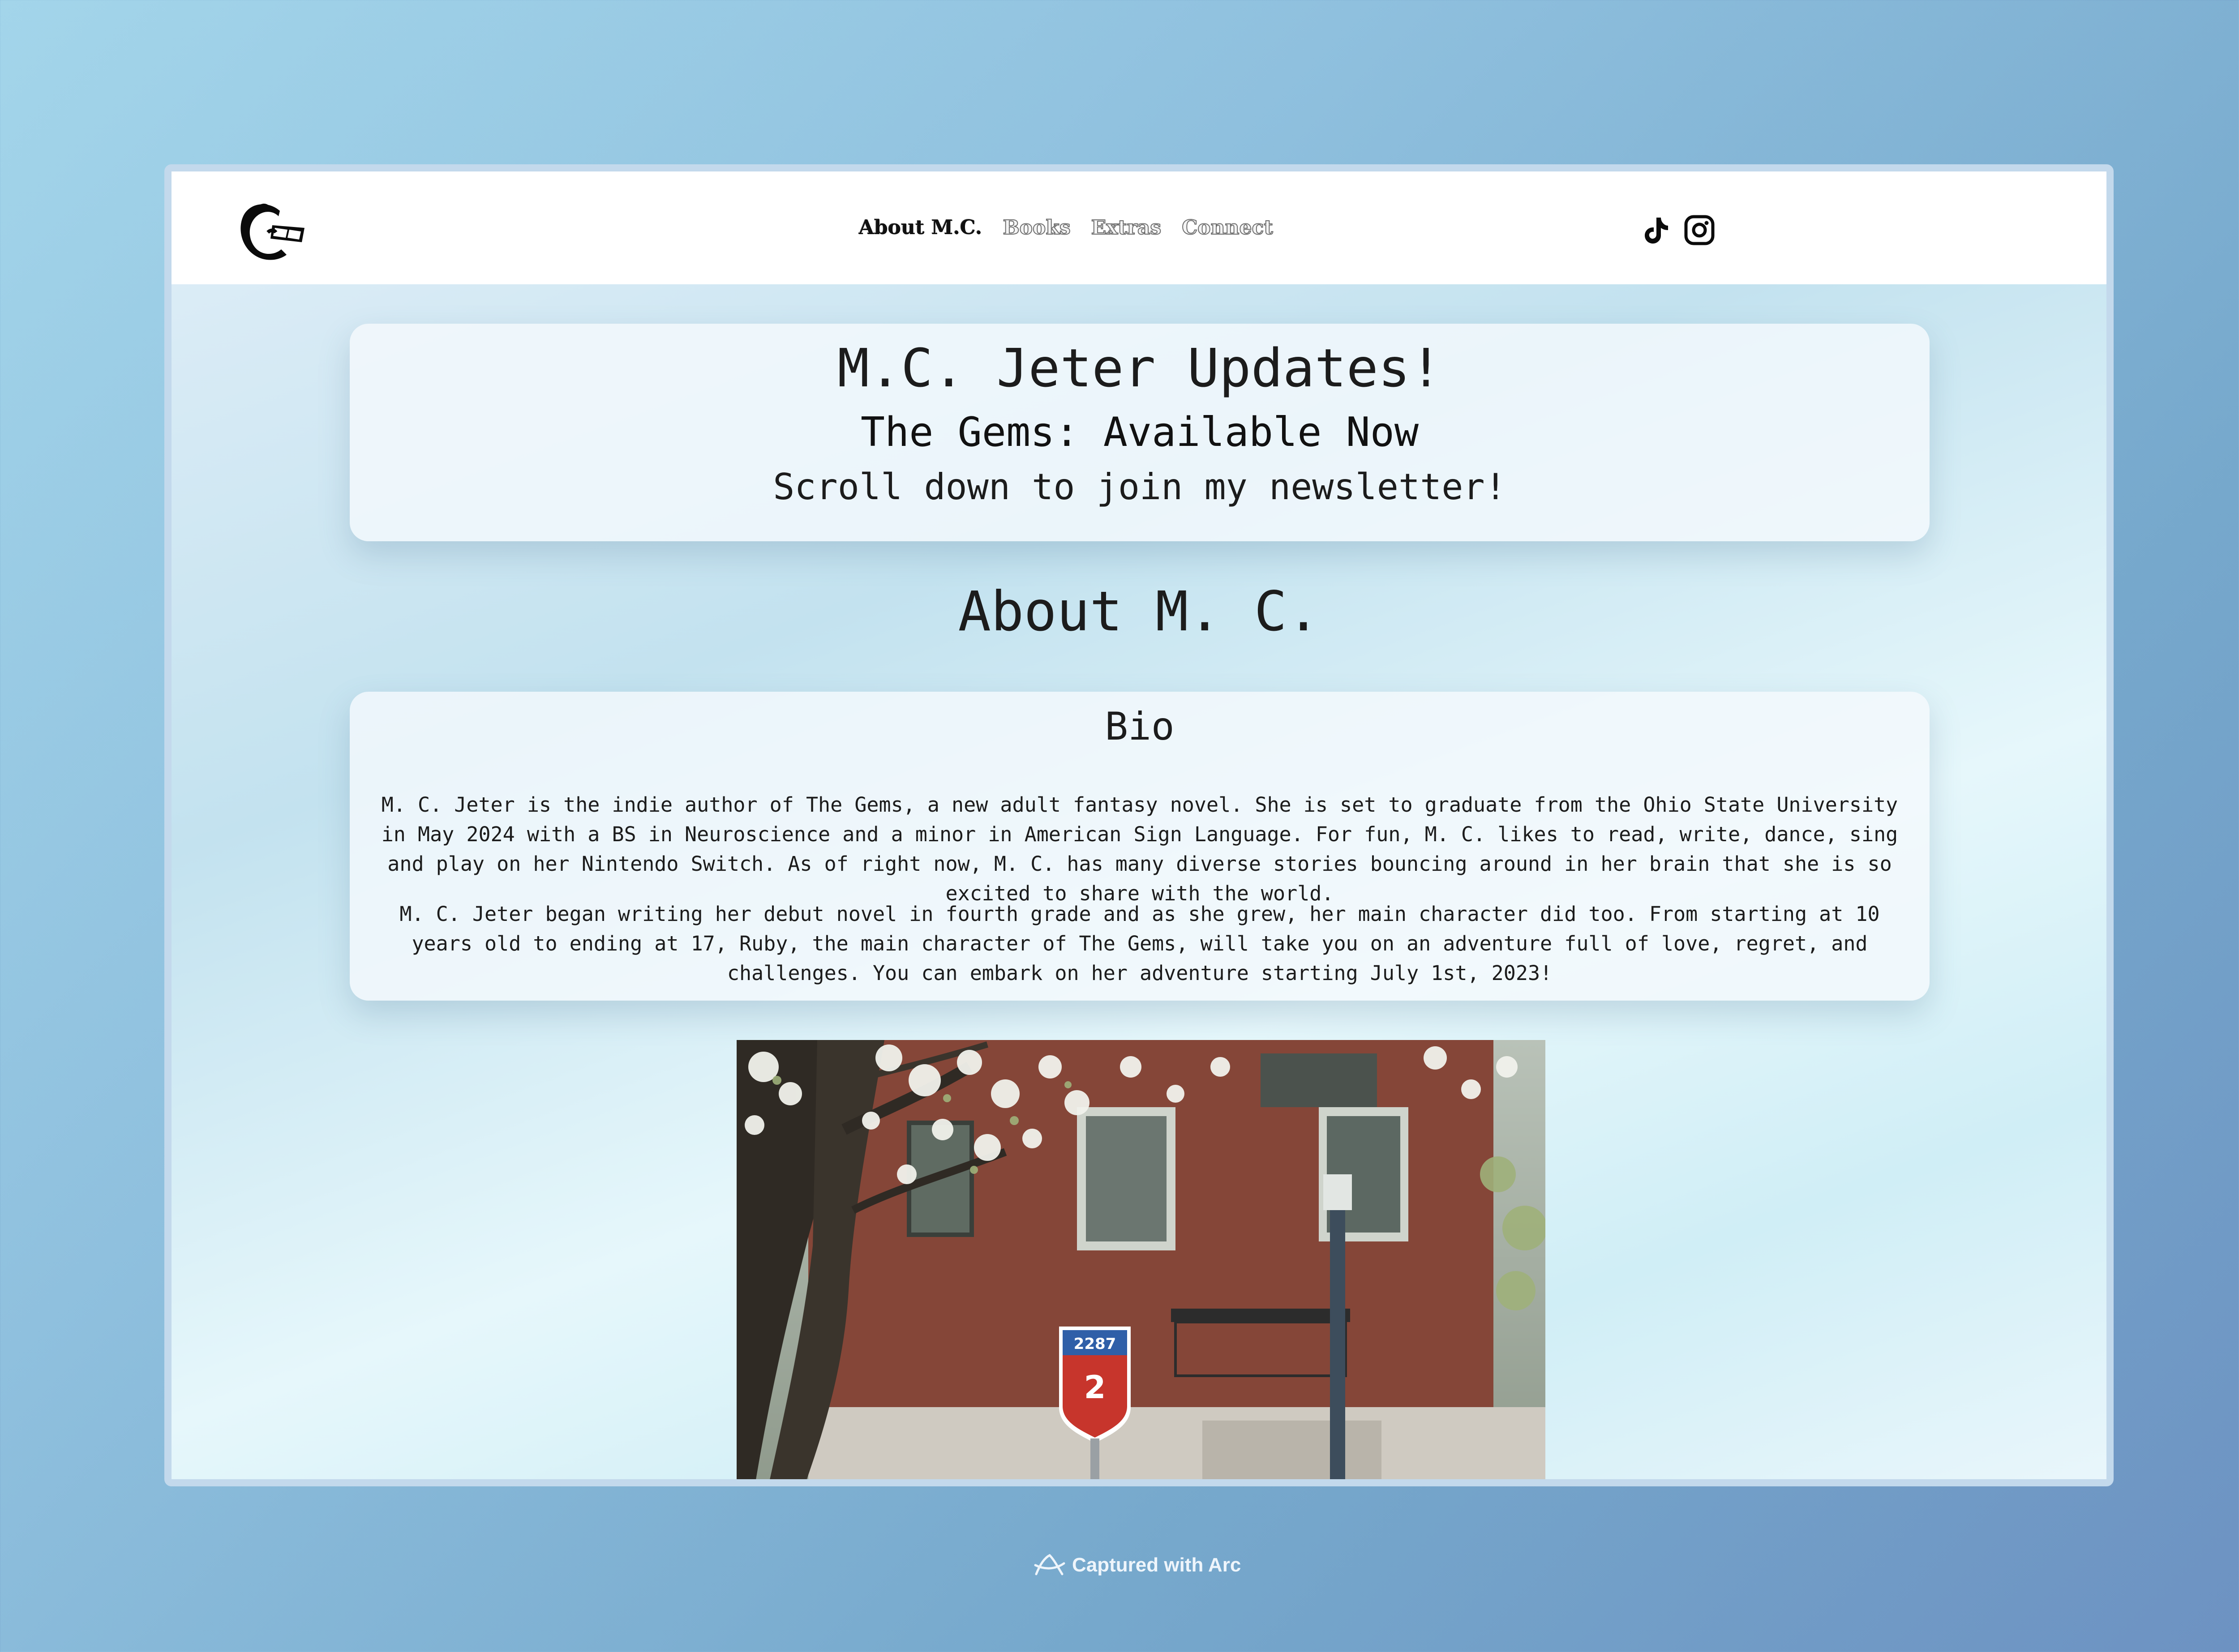  I want to click on capture-text: Captured with Arc, so click(1157, 1565).